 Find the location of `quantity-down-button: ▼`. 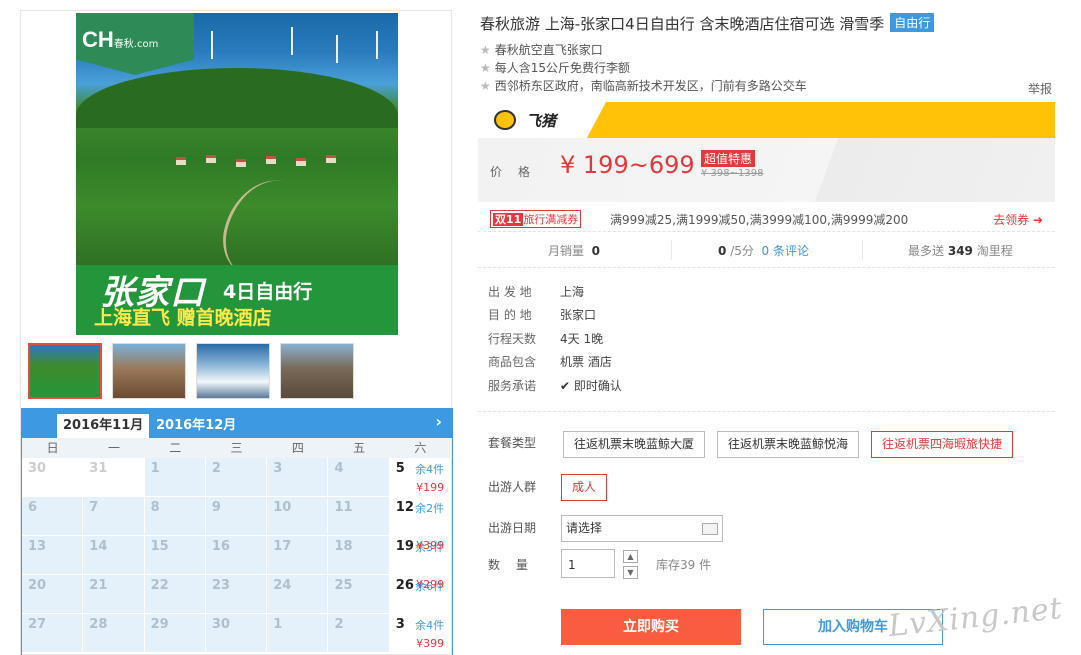

quantity-down-button: ▼ is located at coordinates (630, 572).